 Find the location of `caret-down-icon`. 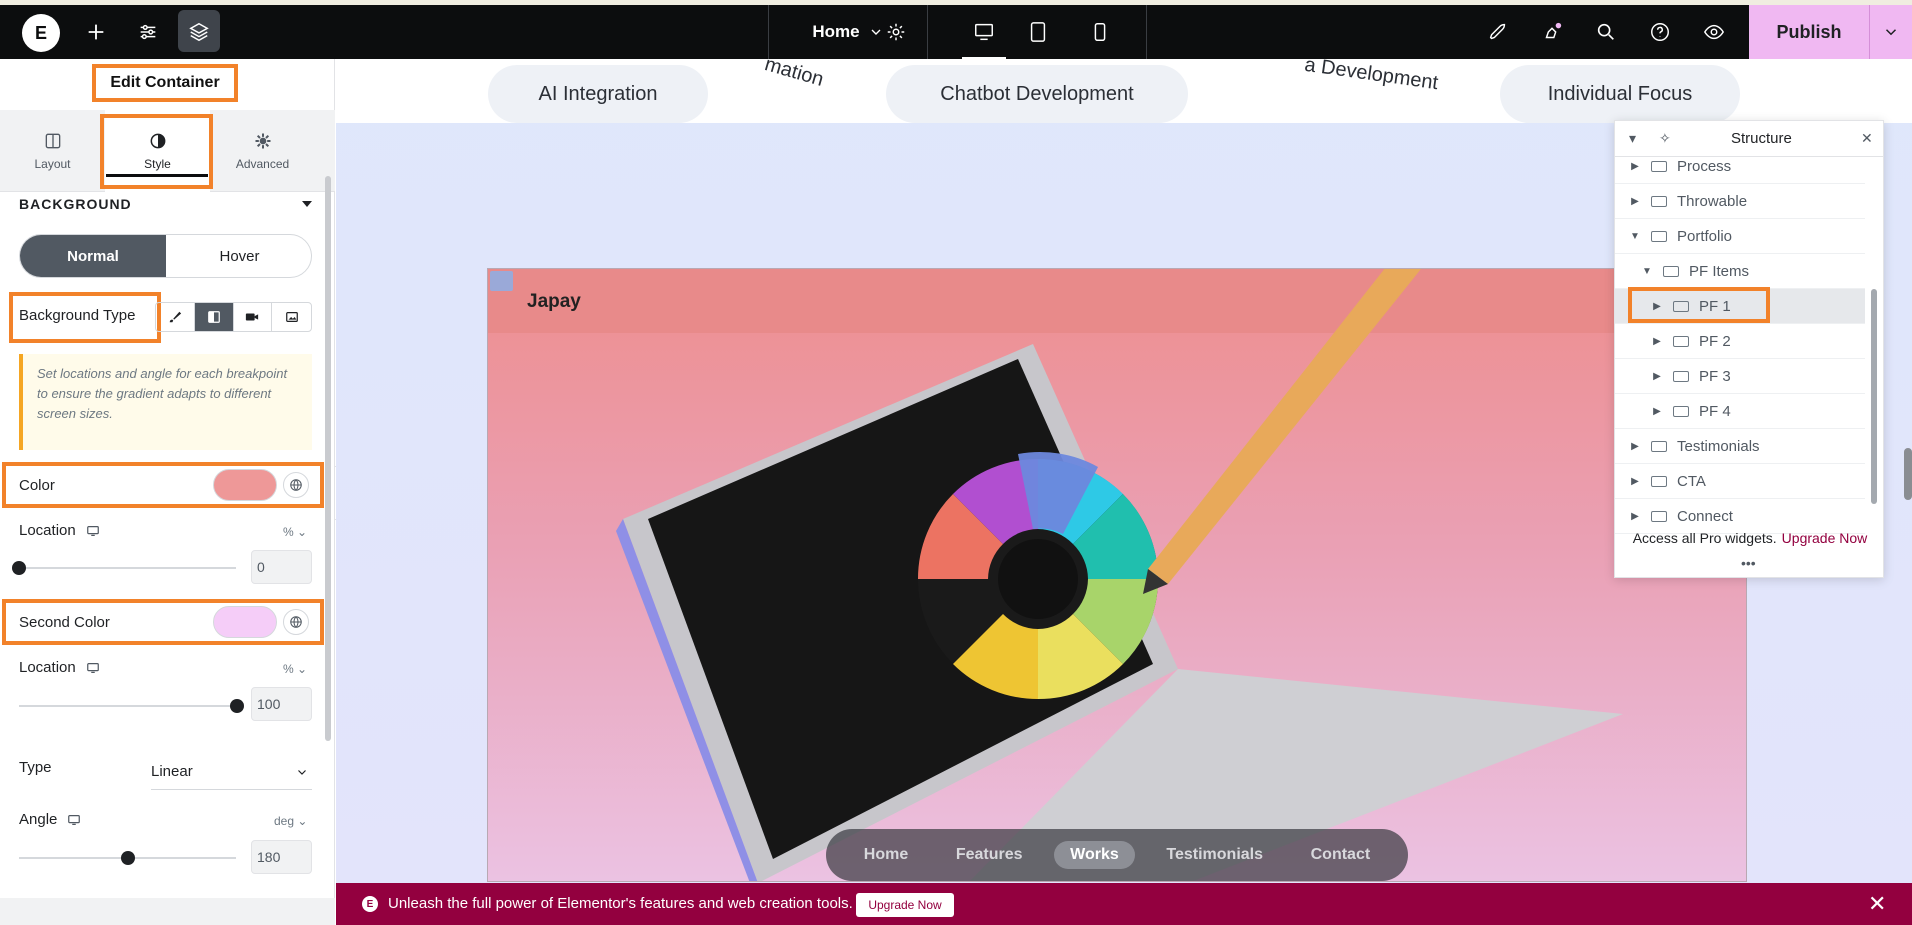

caret-down-icon is located at coordinates (307, 204).